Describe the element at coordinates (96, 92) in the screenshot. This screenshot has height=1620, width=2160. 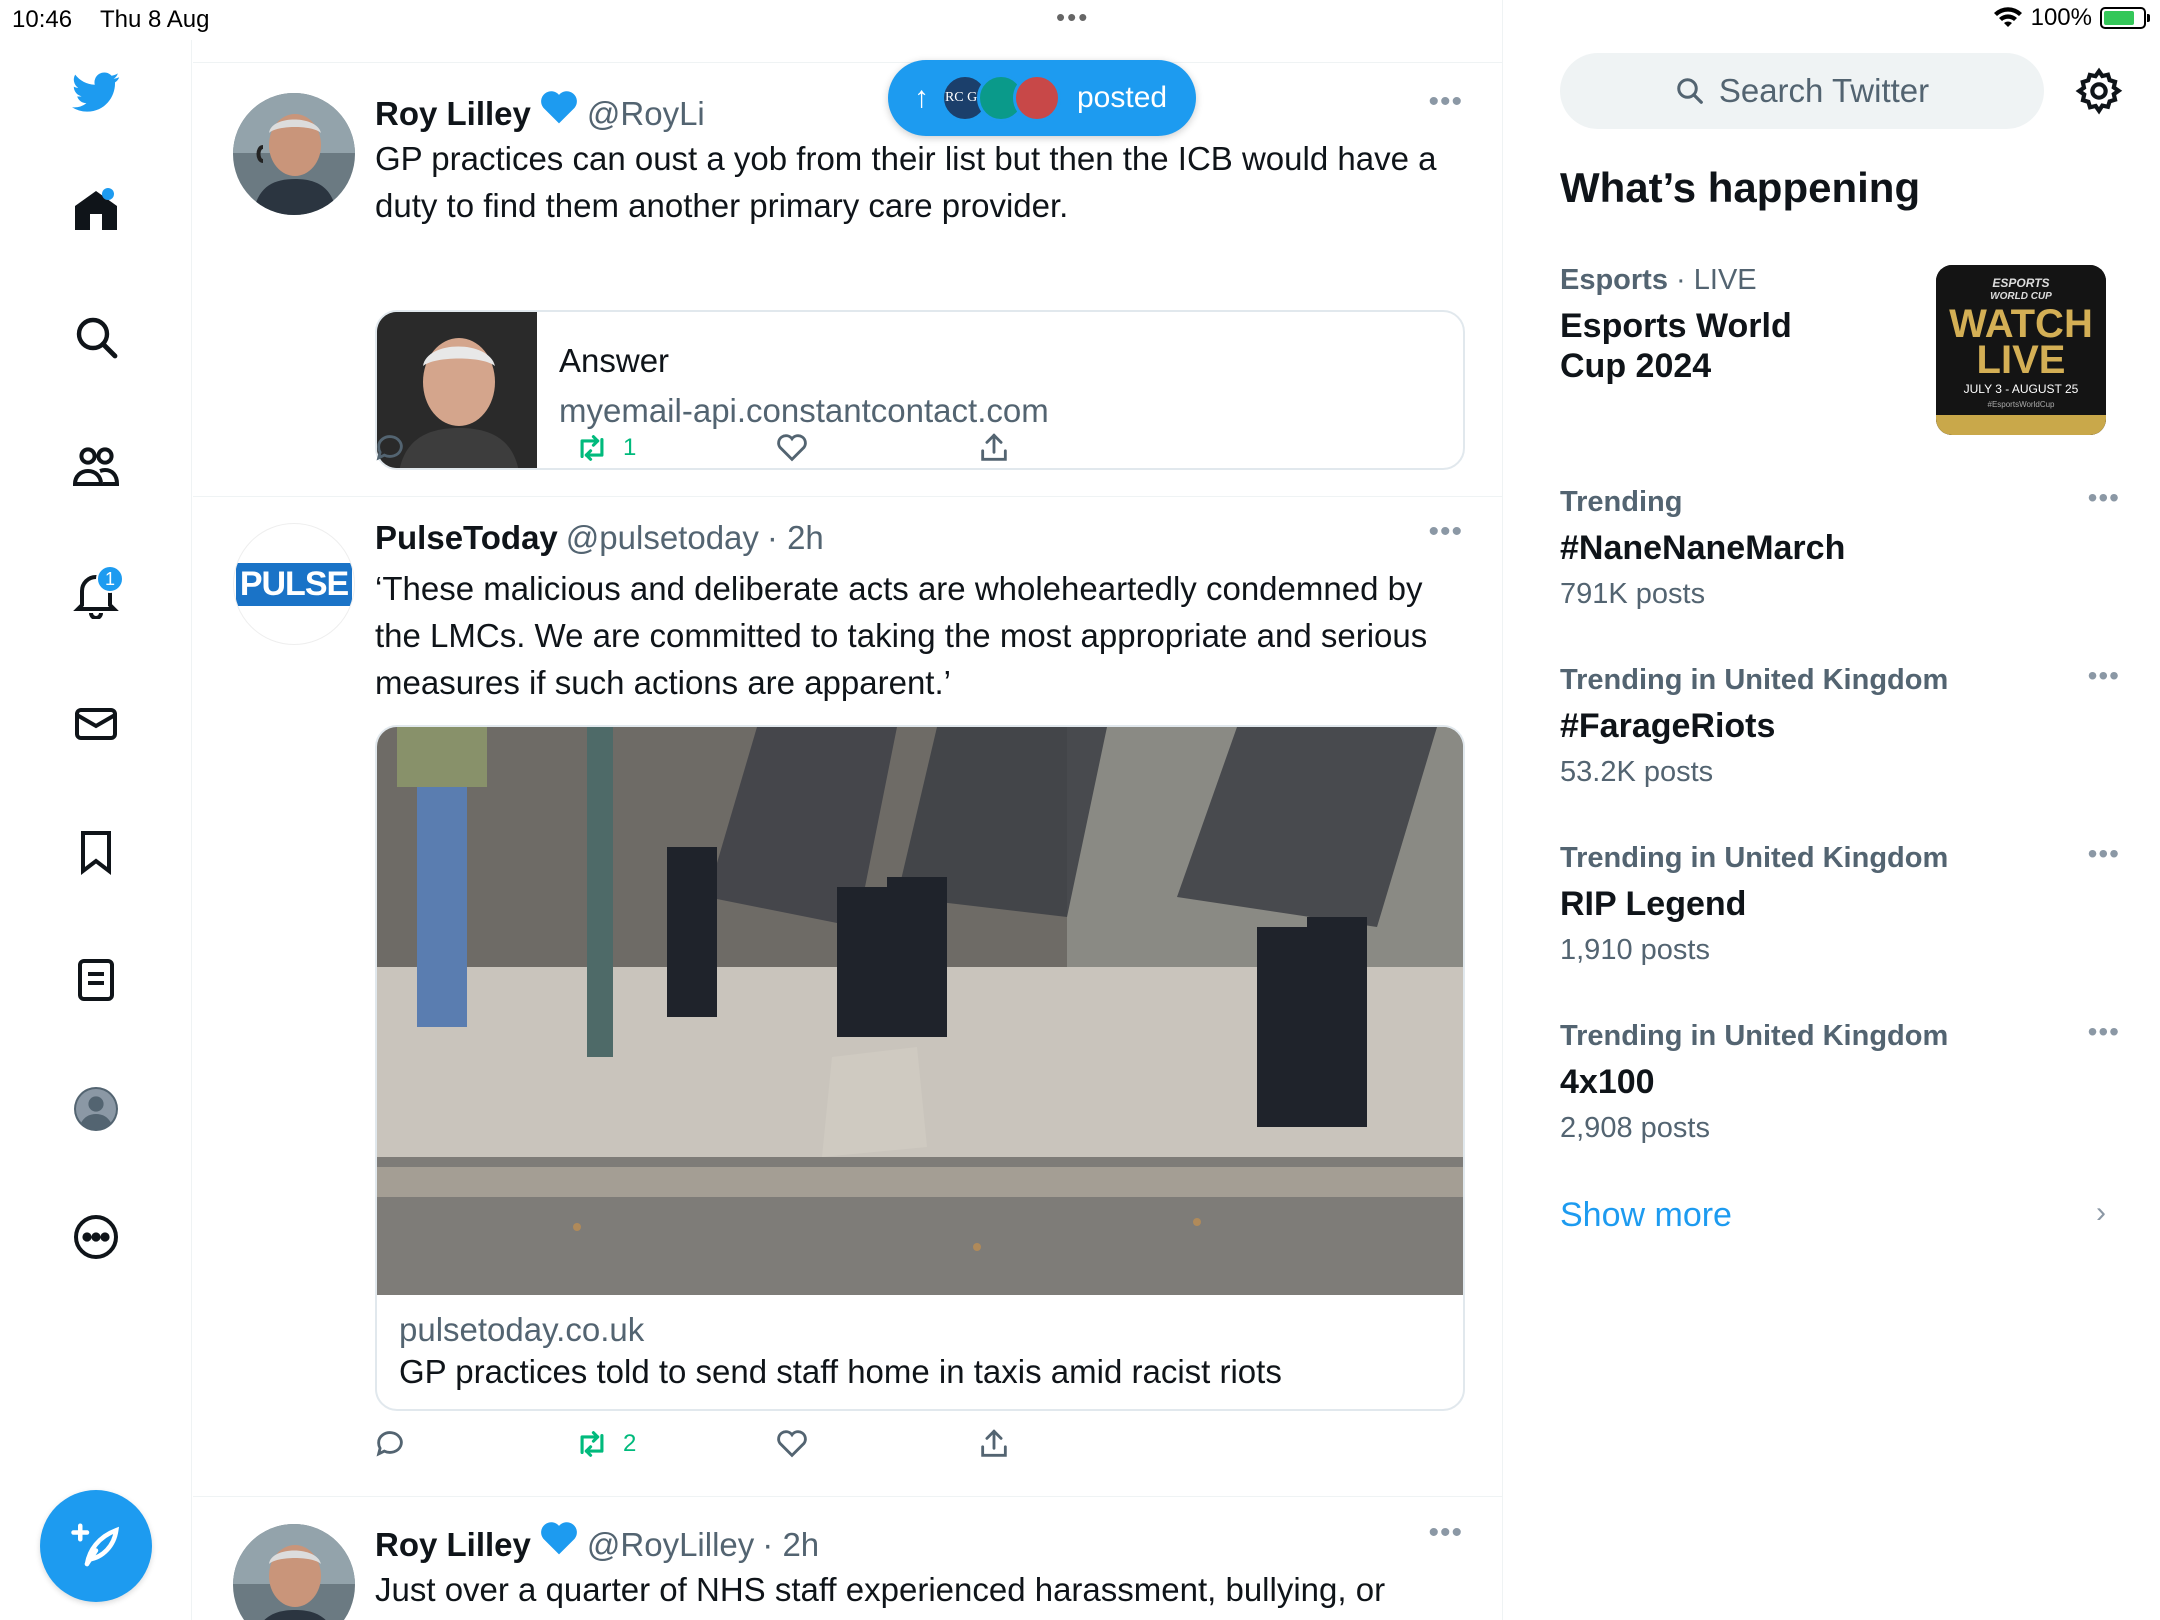
I see `twitter-logo-icon` at that location.